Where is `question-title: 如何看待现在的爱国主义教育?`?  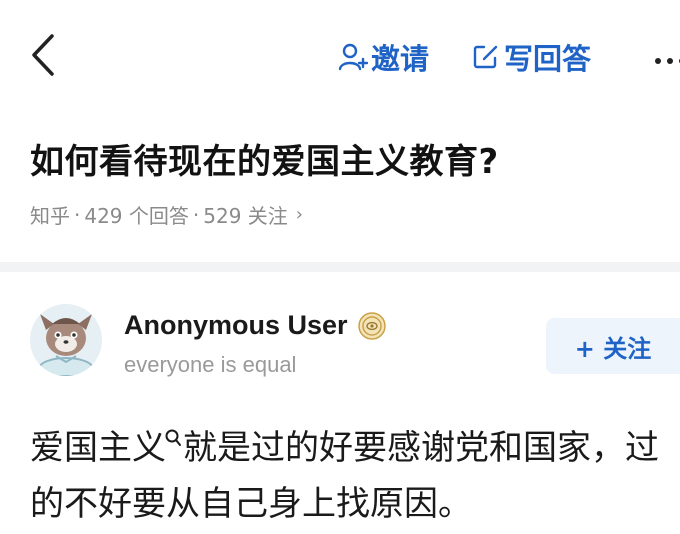
question-title: 如何看待现在的爱国主义教育? is located at coordinates (264, 158).